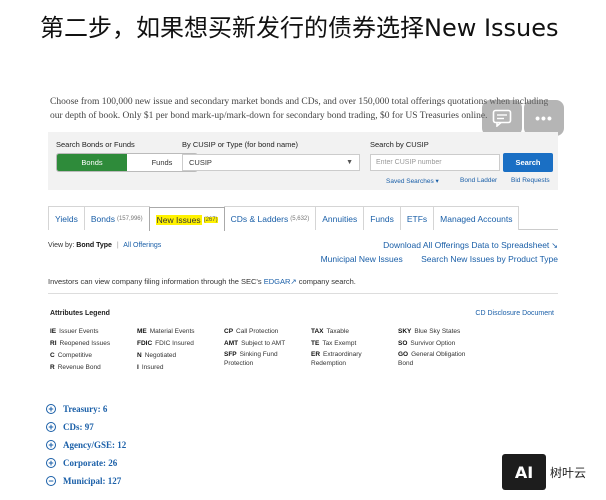  I want to click on tab-label: CDs & Ladders, so click(259, 218).